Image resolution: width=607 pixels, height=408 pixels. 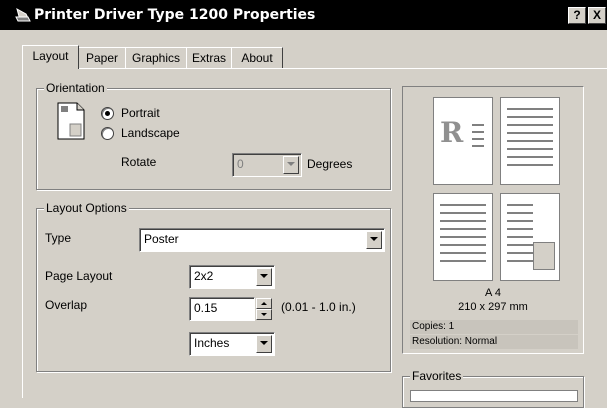 What do you see at coordinates (493, 307) in the screenshot?
I see `paper-size: 210 x 297 mm` at bounding box center [493, 307].